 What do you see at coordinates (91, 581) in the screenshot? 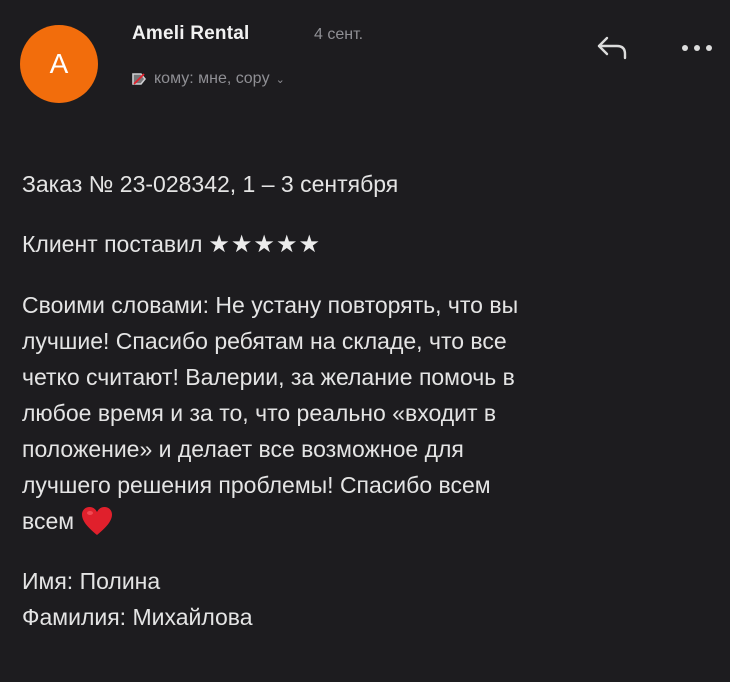
I see `first-name-line: Имя: Полина` at bounding box center [91, 581].